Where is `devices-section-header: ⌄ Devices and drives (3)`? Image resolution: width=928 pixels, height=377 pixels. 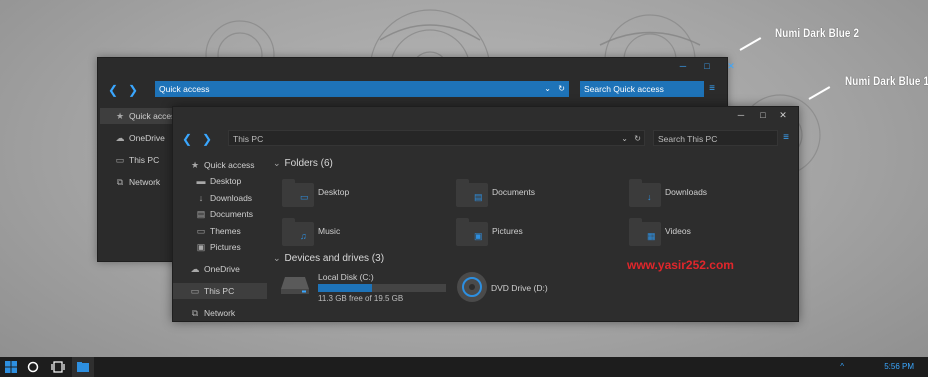 devices-section-header: ⌄ Devices and drives (3) is located at coordinates (328, 258).